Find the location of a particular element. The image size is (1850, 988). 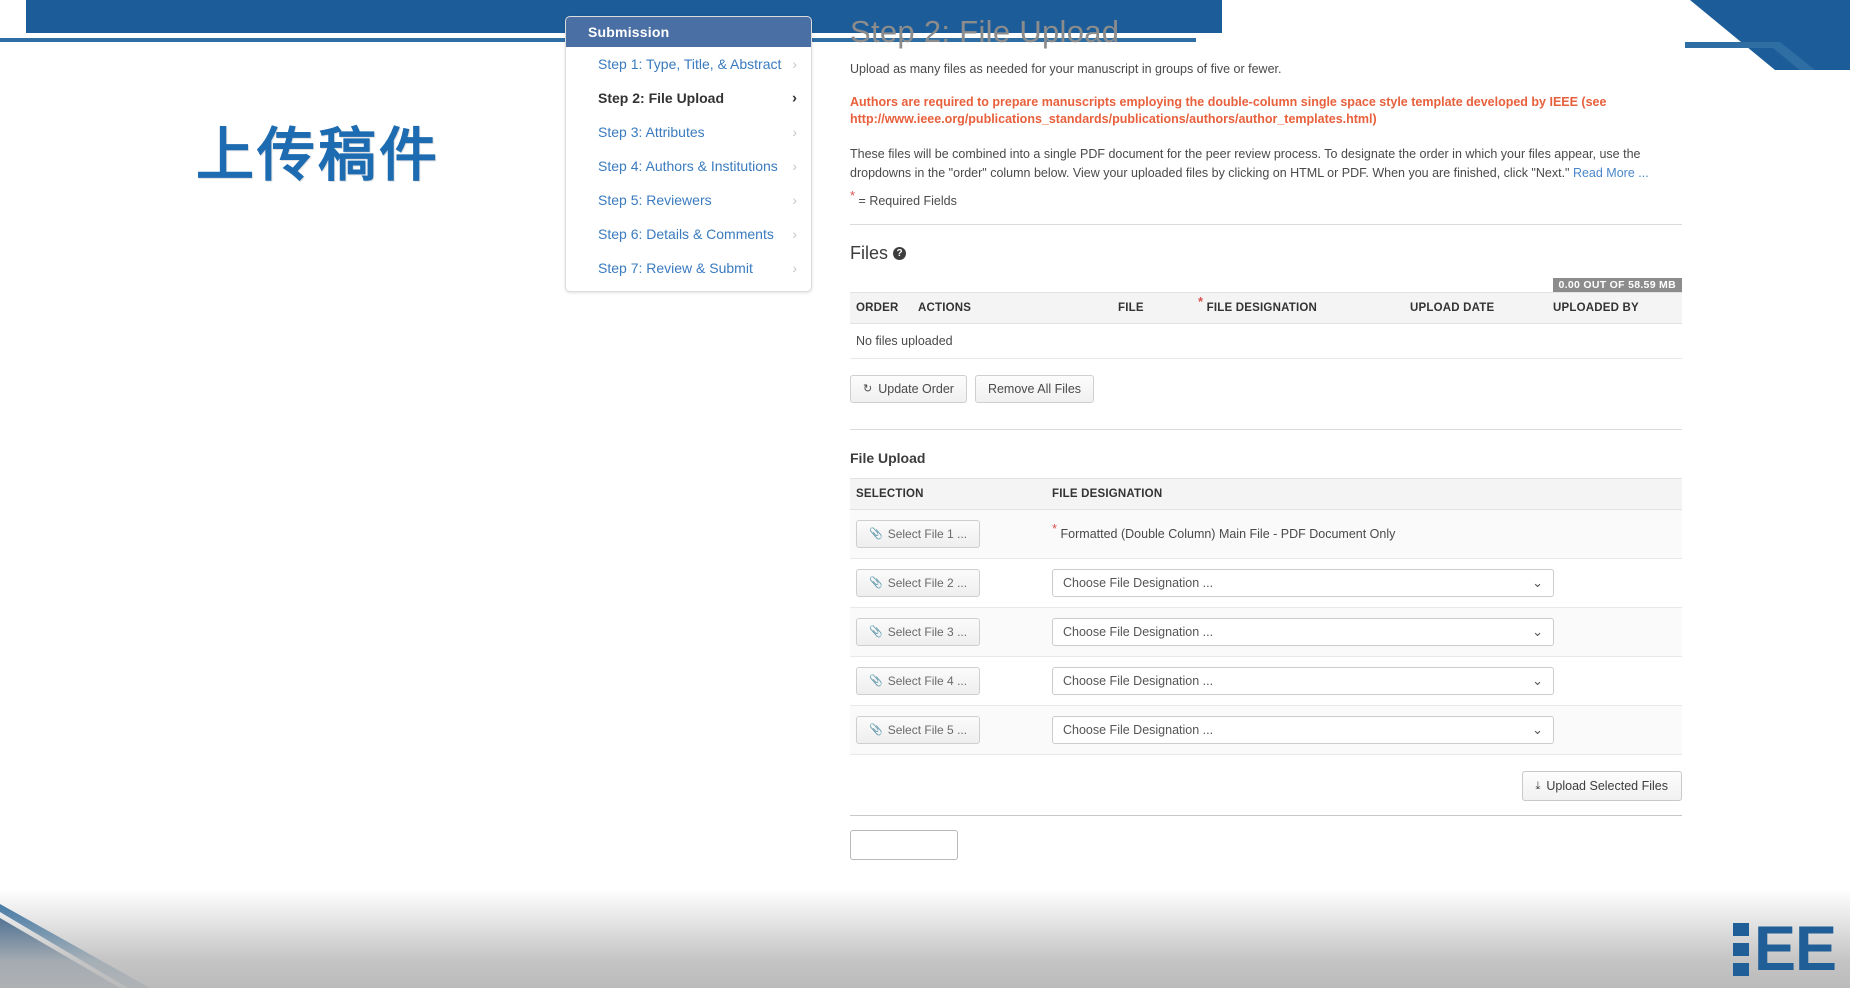

remove-all-files-label: Remove All Files is located at coordinates (1034, 389).